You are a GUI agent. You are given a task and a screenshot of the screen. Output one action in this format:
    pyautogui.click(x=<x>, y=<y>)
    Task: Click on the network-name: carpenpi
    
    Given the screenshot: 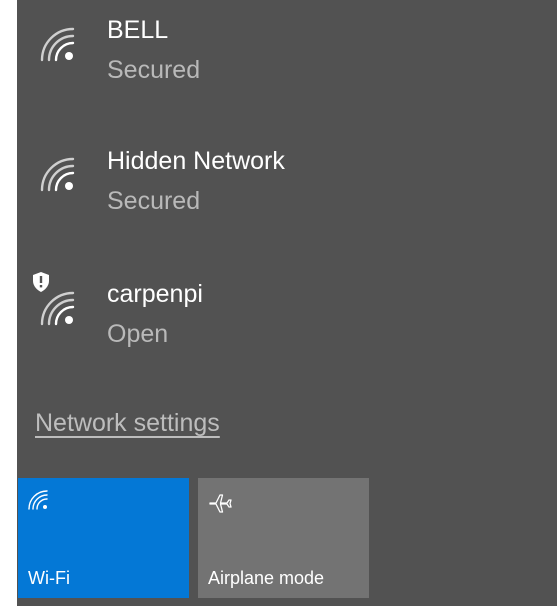 What is the action you would take?
    pyautogui.click(x=155, y=294)
    